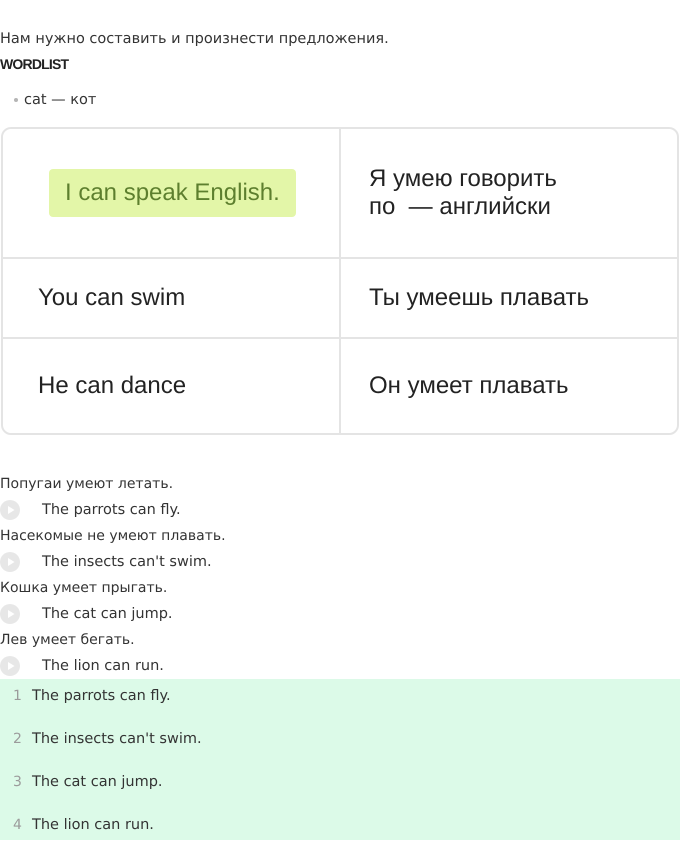 The width and height of the screenshot is (680, 843). I want to click on phrase-text: He can dance, so click(112, 386).